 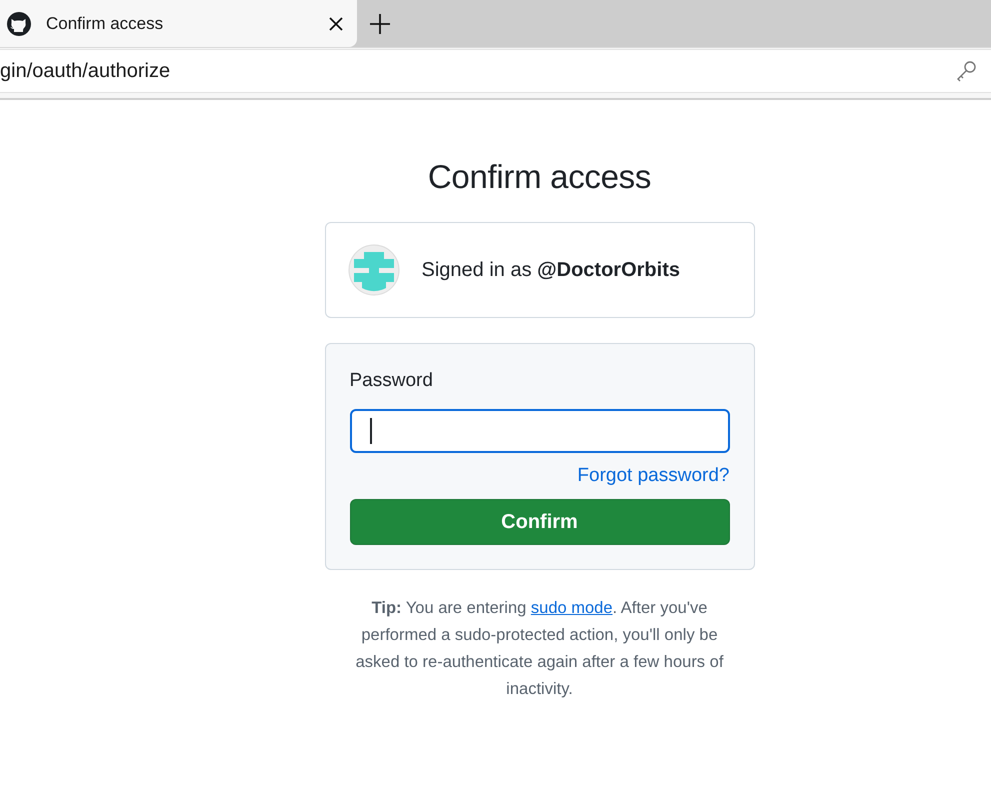 What do you see at coordinates (336, 23) in the screenshot?
I see `close-icon` at bounding box center [336, 23].